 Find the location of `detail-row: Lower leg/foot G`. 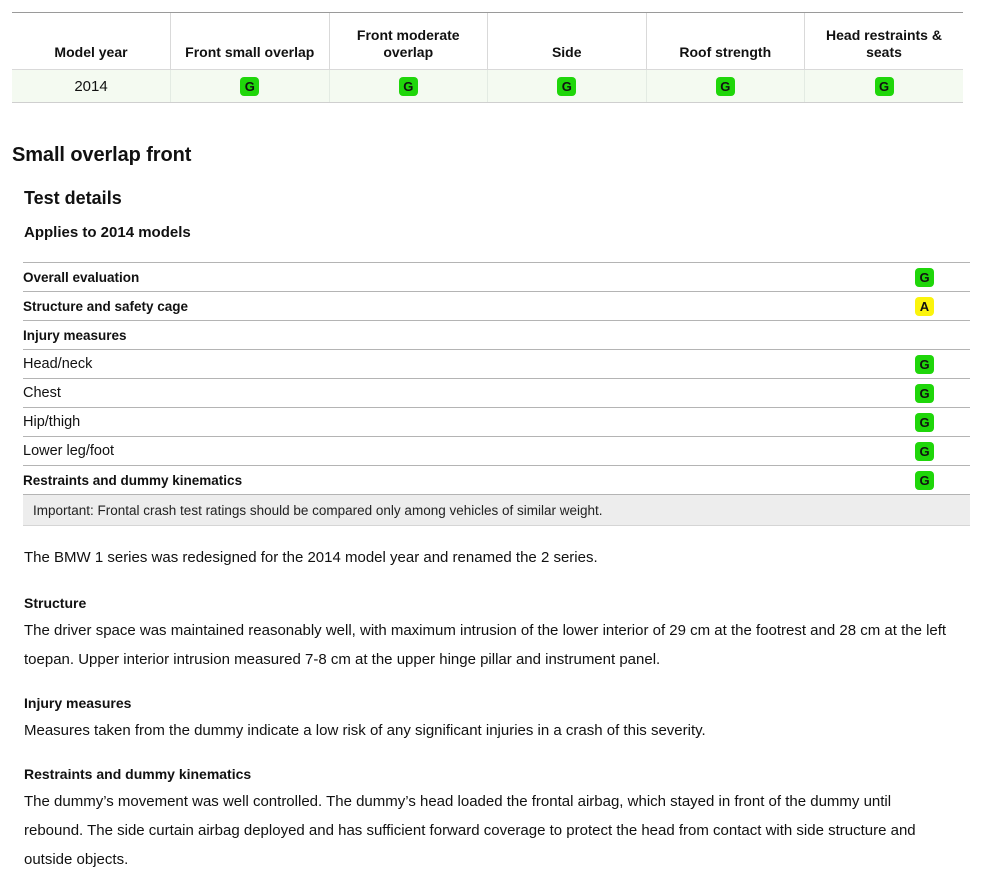

detail-row: Lower leg/foot G is located at coordinates (496, 451).